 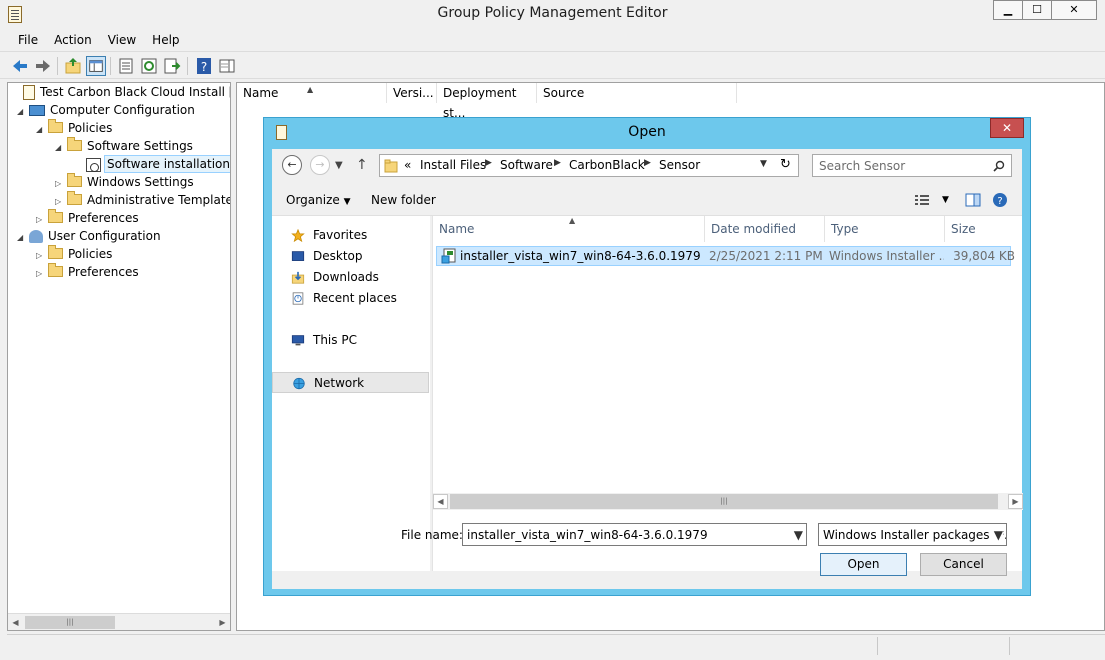 I want to click on tree-item-computer-configuration: ◢ Computer Configuration, so click(x=107, y=110).